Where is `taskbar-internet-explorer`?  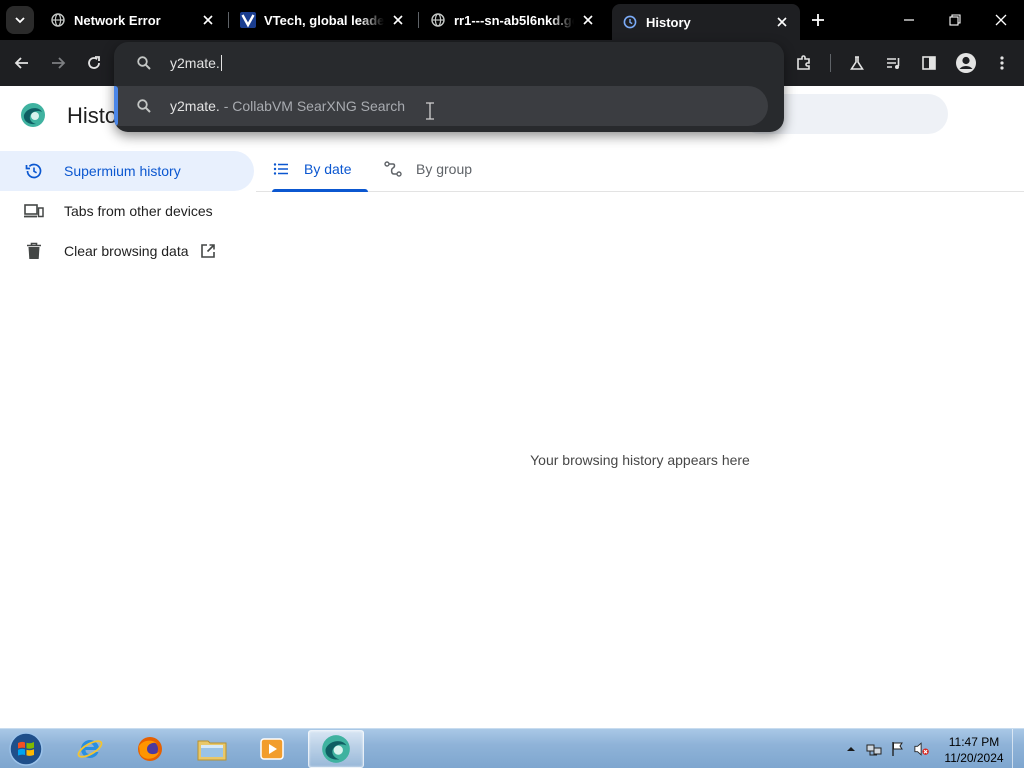
taskbar-internet-explorer is located at coordinates (90, 749).